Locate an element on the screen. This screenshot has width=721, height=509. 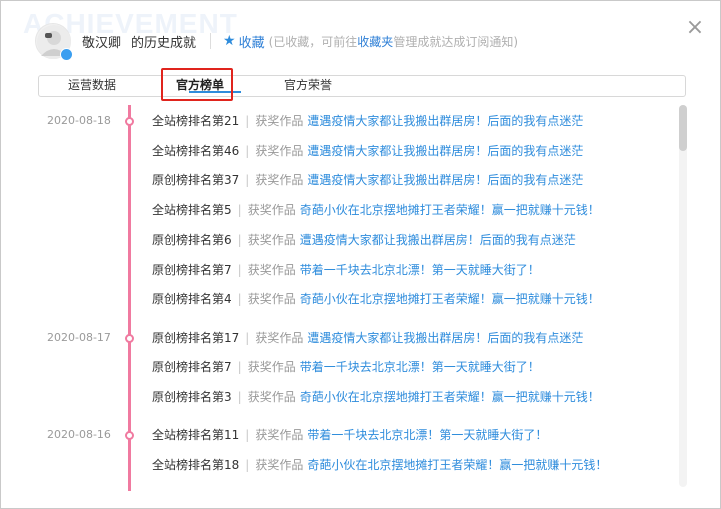
ranking-row: 原创榜排名第17 | 获奖作品 遭遇疫情大家都让我搬出群居房！后面的我有点迷茫 is located at coordinates (367, 338).